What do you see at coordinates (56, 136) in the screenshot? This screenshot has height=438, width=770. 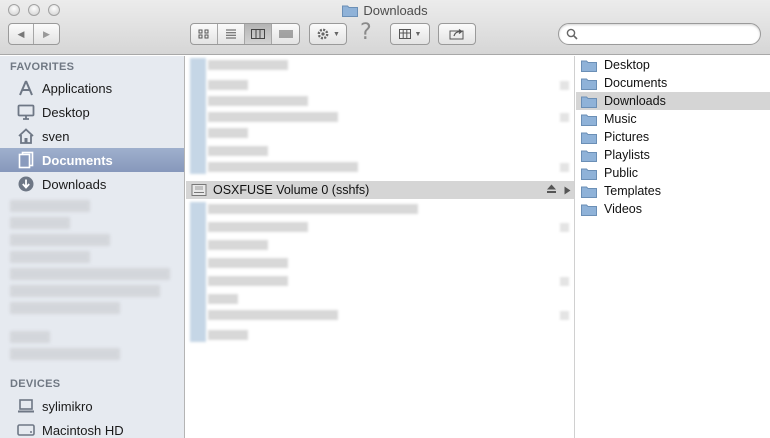 I see `sidebar-item-label: sven` at bounding box center [56, 136].